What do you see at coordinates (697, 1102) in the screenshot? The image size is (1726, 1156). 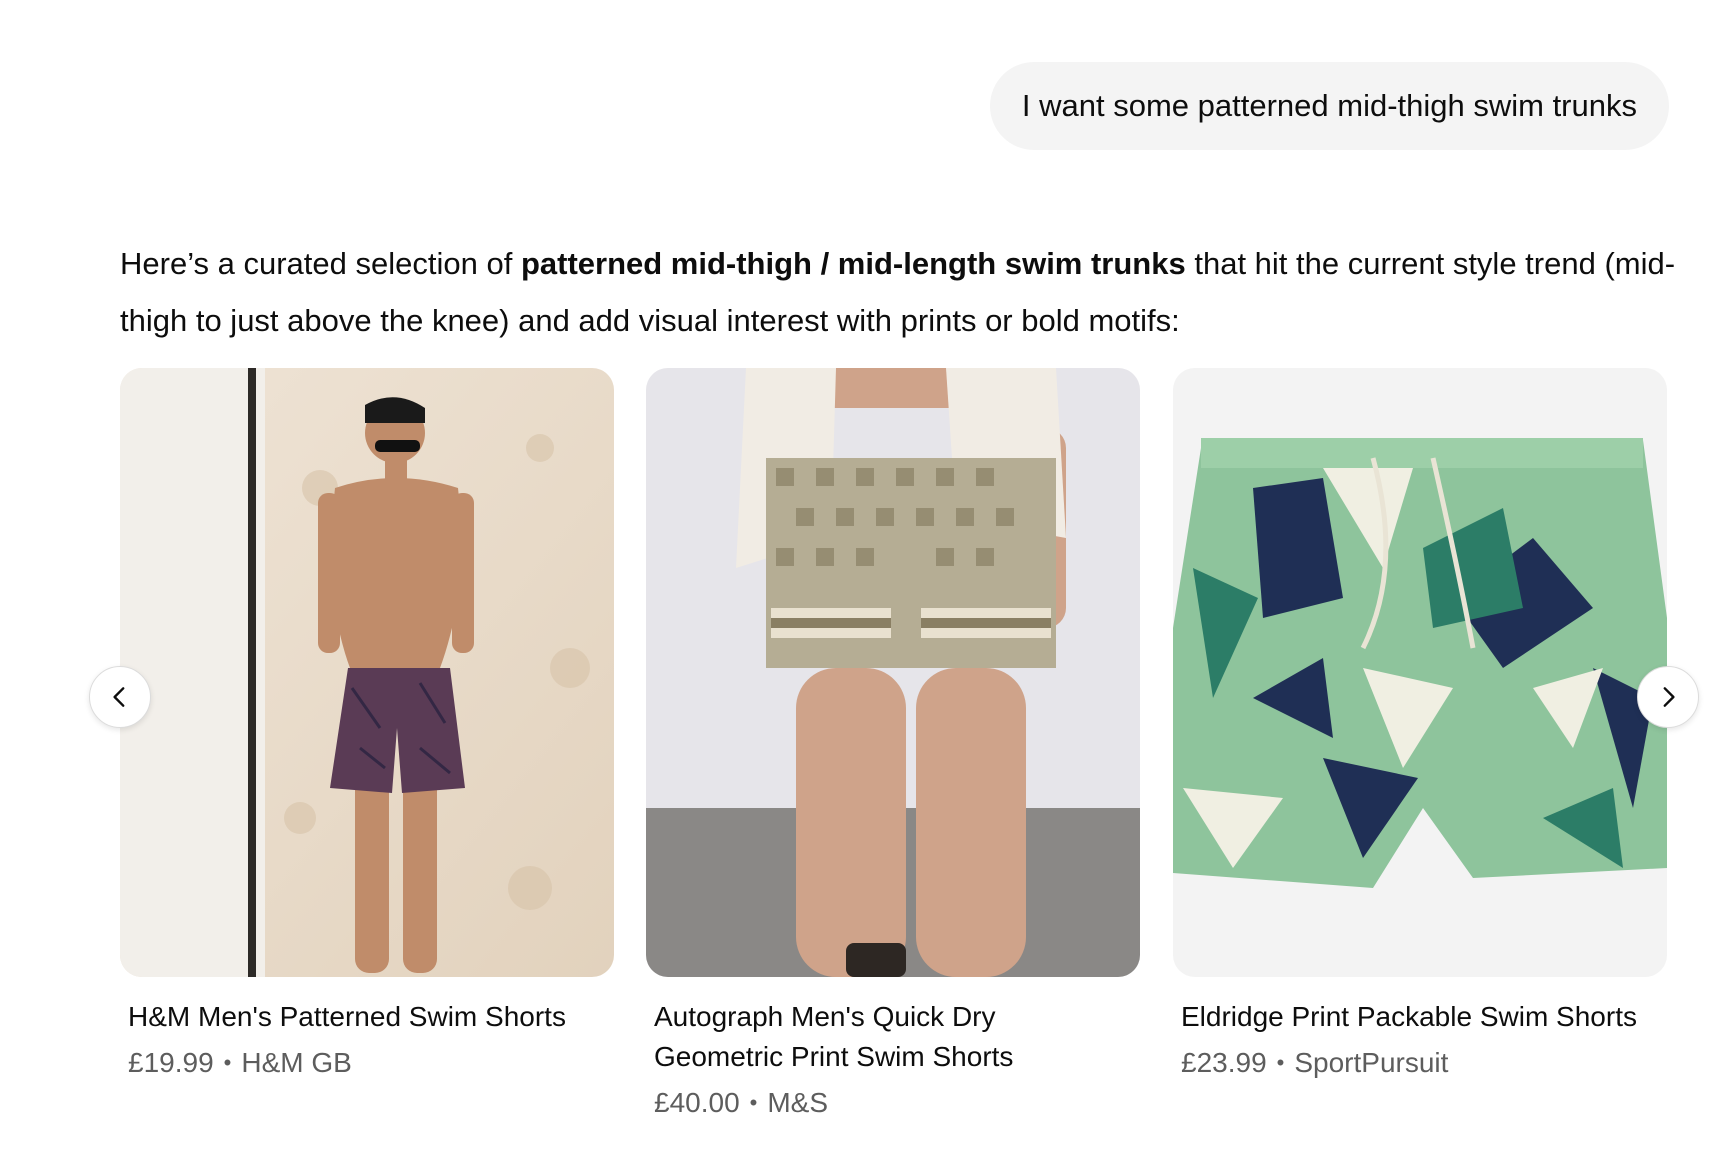 I see `product-price: £40.00` at bounding box center [697, 1102].